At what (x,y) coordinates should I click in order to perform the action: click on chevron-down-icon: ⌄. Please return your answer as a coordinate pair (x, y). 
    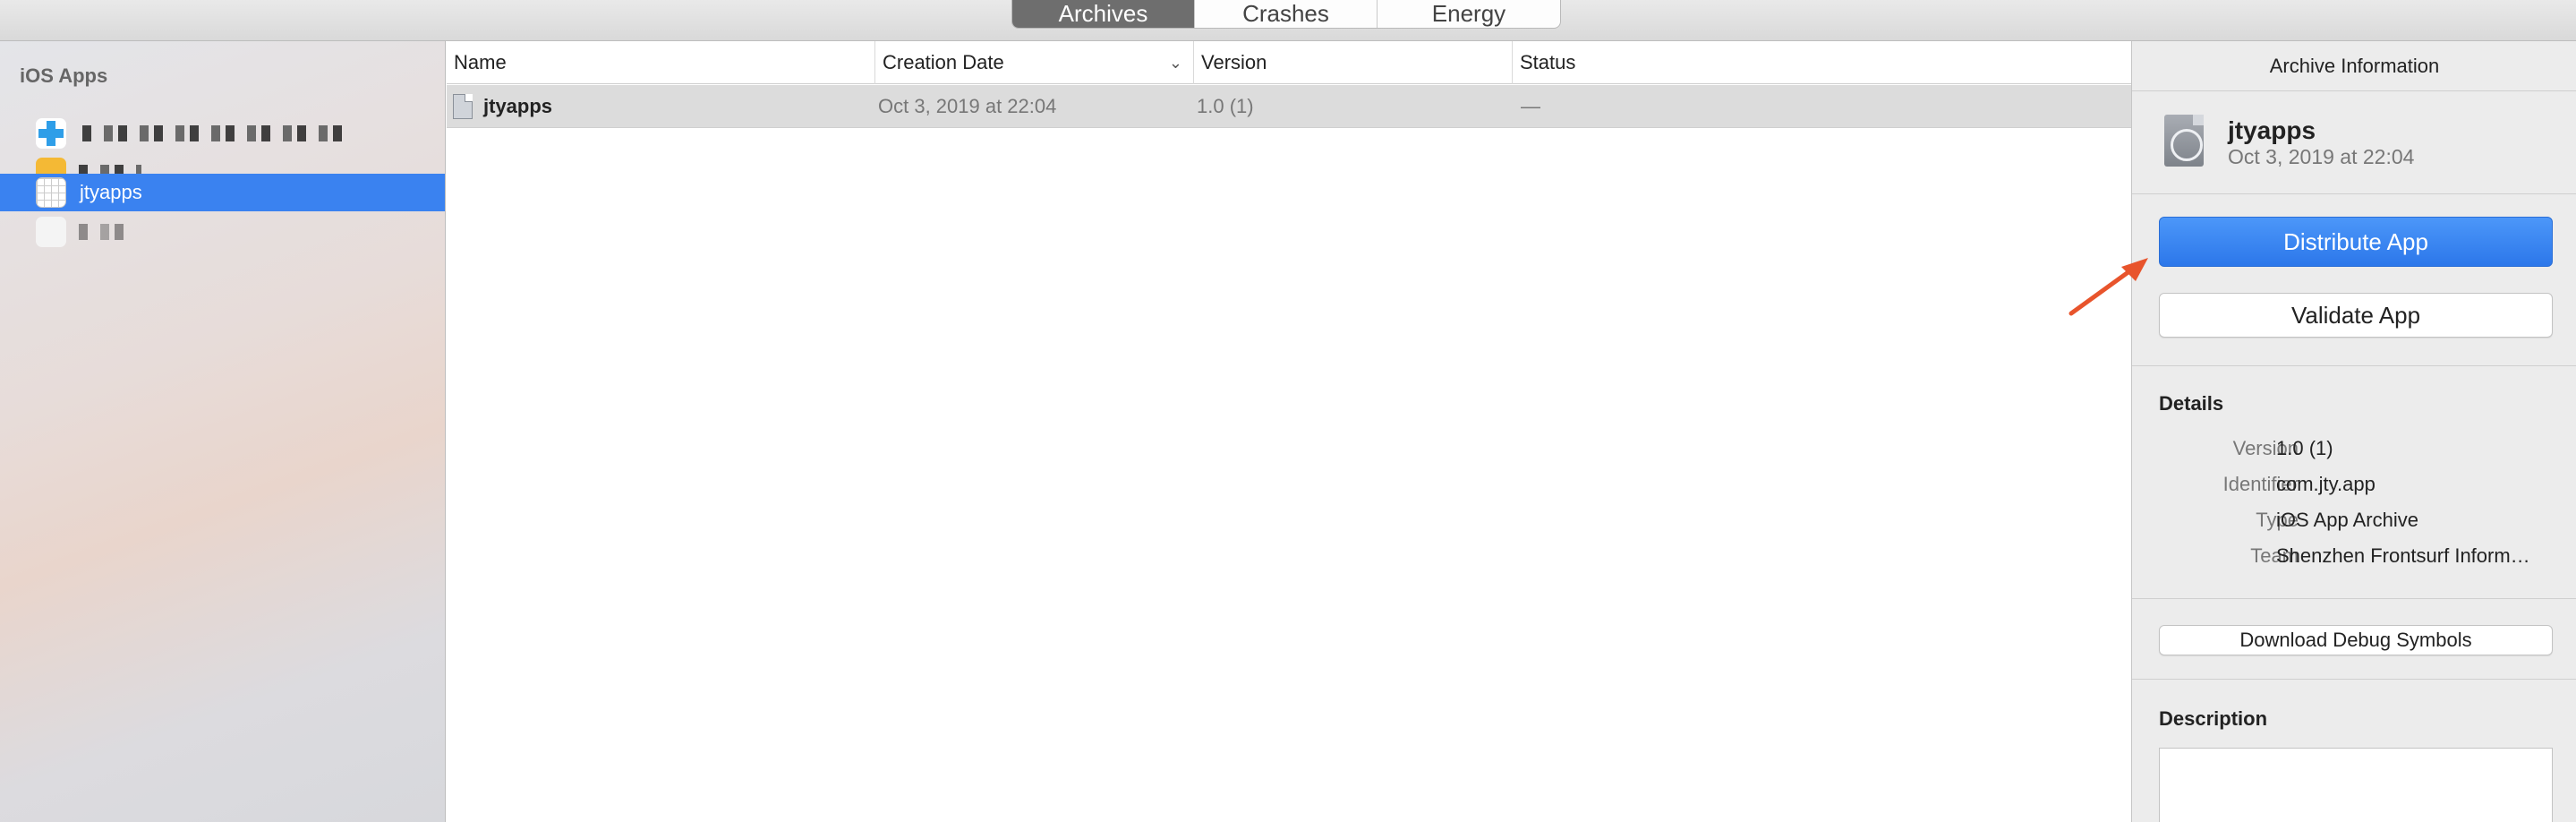
    Looking at the image, I should click on (1175, 63).